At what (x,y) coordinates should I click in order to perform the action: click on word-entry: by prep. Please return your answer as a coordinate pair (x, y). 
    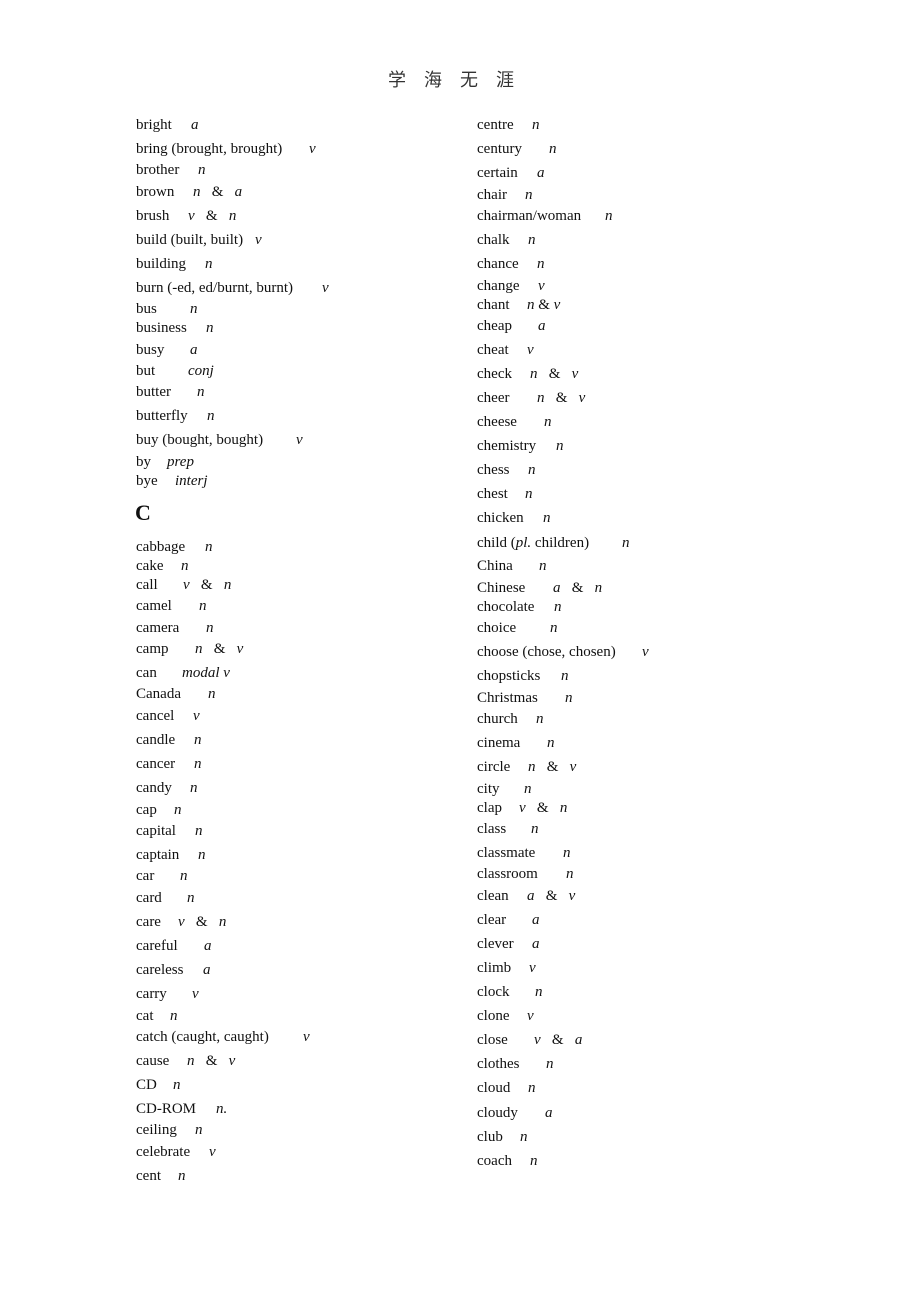
    Looking at the image, I should click on (296, 462).